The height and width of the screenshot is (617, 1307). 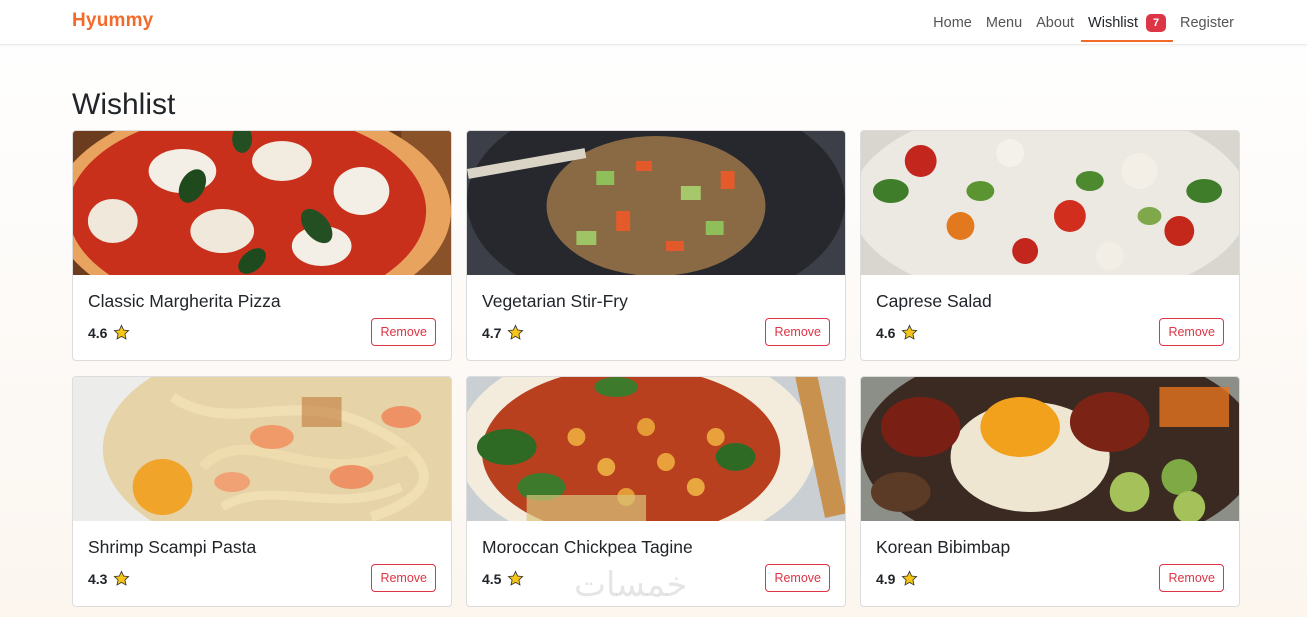 What do you see at coordinates (492, 578) in the screenshot?
I see `rating-value: 4.5` at bounding box center [492, 578].